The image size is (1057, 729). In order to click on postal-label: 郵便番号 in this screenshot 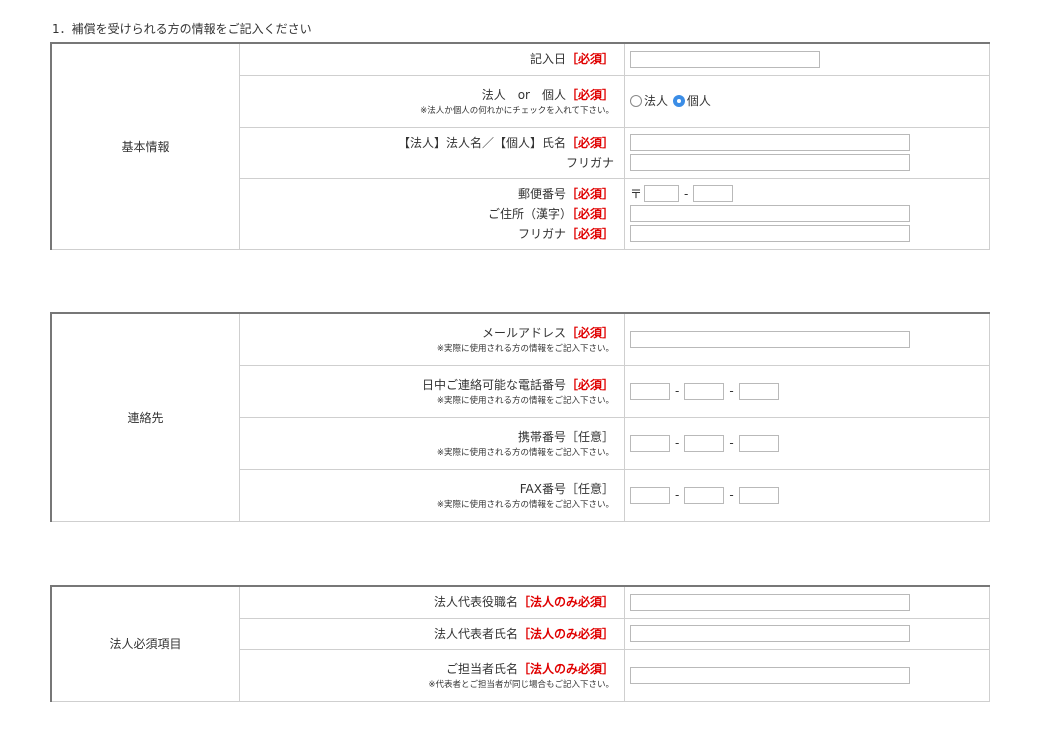, I will do `click(541, 193)`.